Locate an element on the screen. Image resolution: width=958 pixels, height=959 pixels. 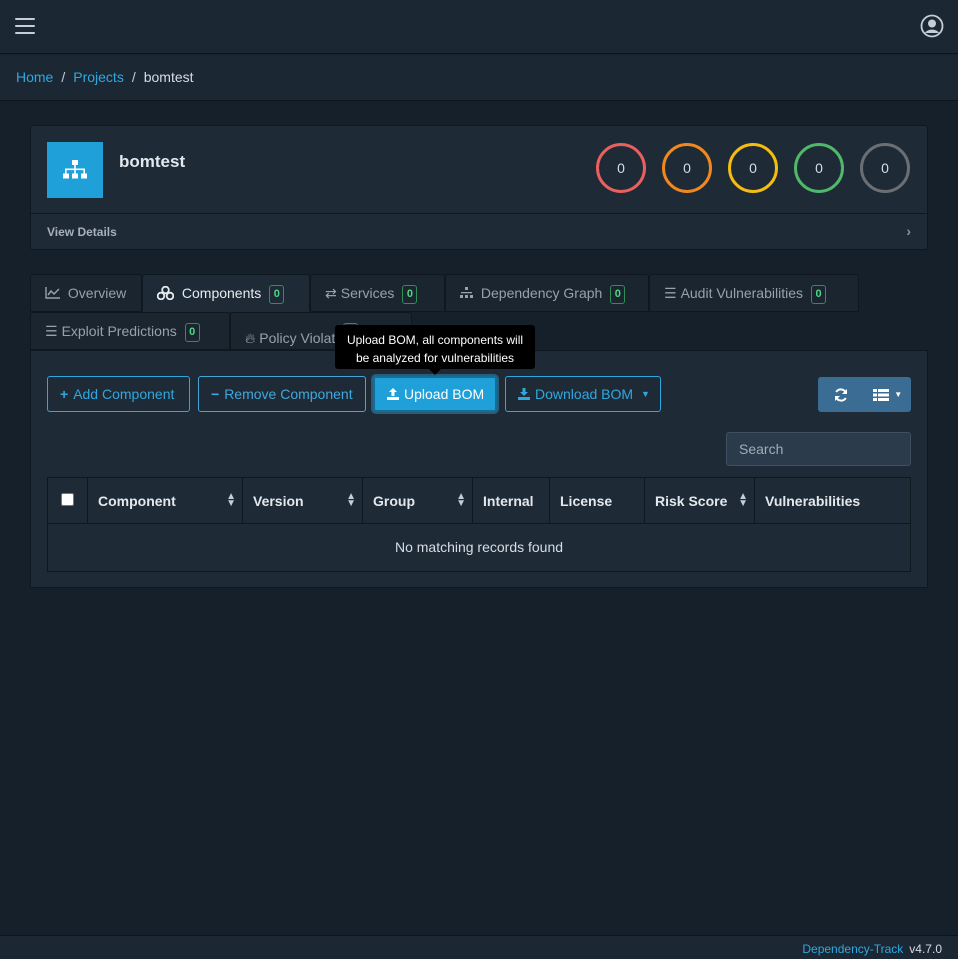
user-profile-icon is located at coordinates (932, 26).